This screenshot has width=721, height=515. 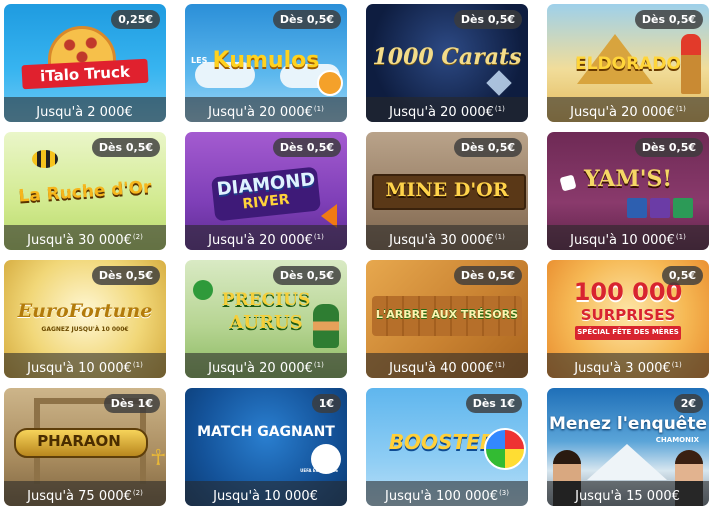 What do you see at coordinates (85, 311) in the screenshot?
I see `game-logo: EuroFortune` at bounding box center [85, 311].